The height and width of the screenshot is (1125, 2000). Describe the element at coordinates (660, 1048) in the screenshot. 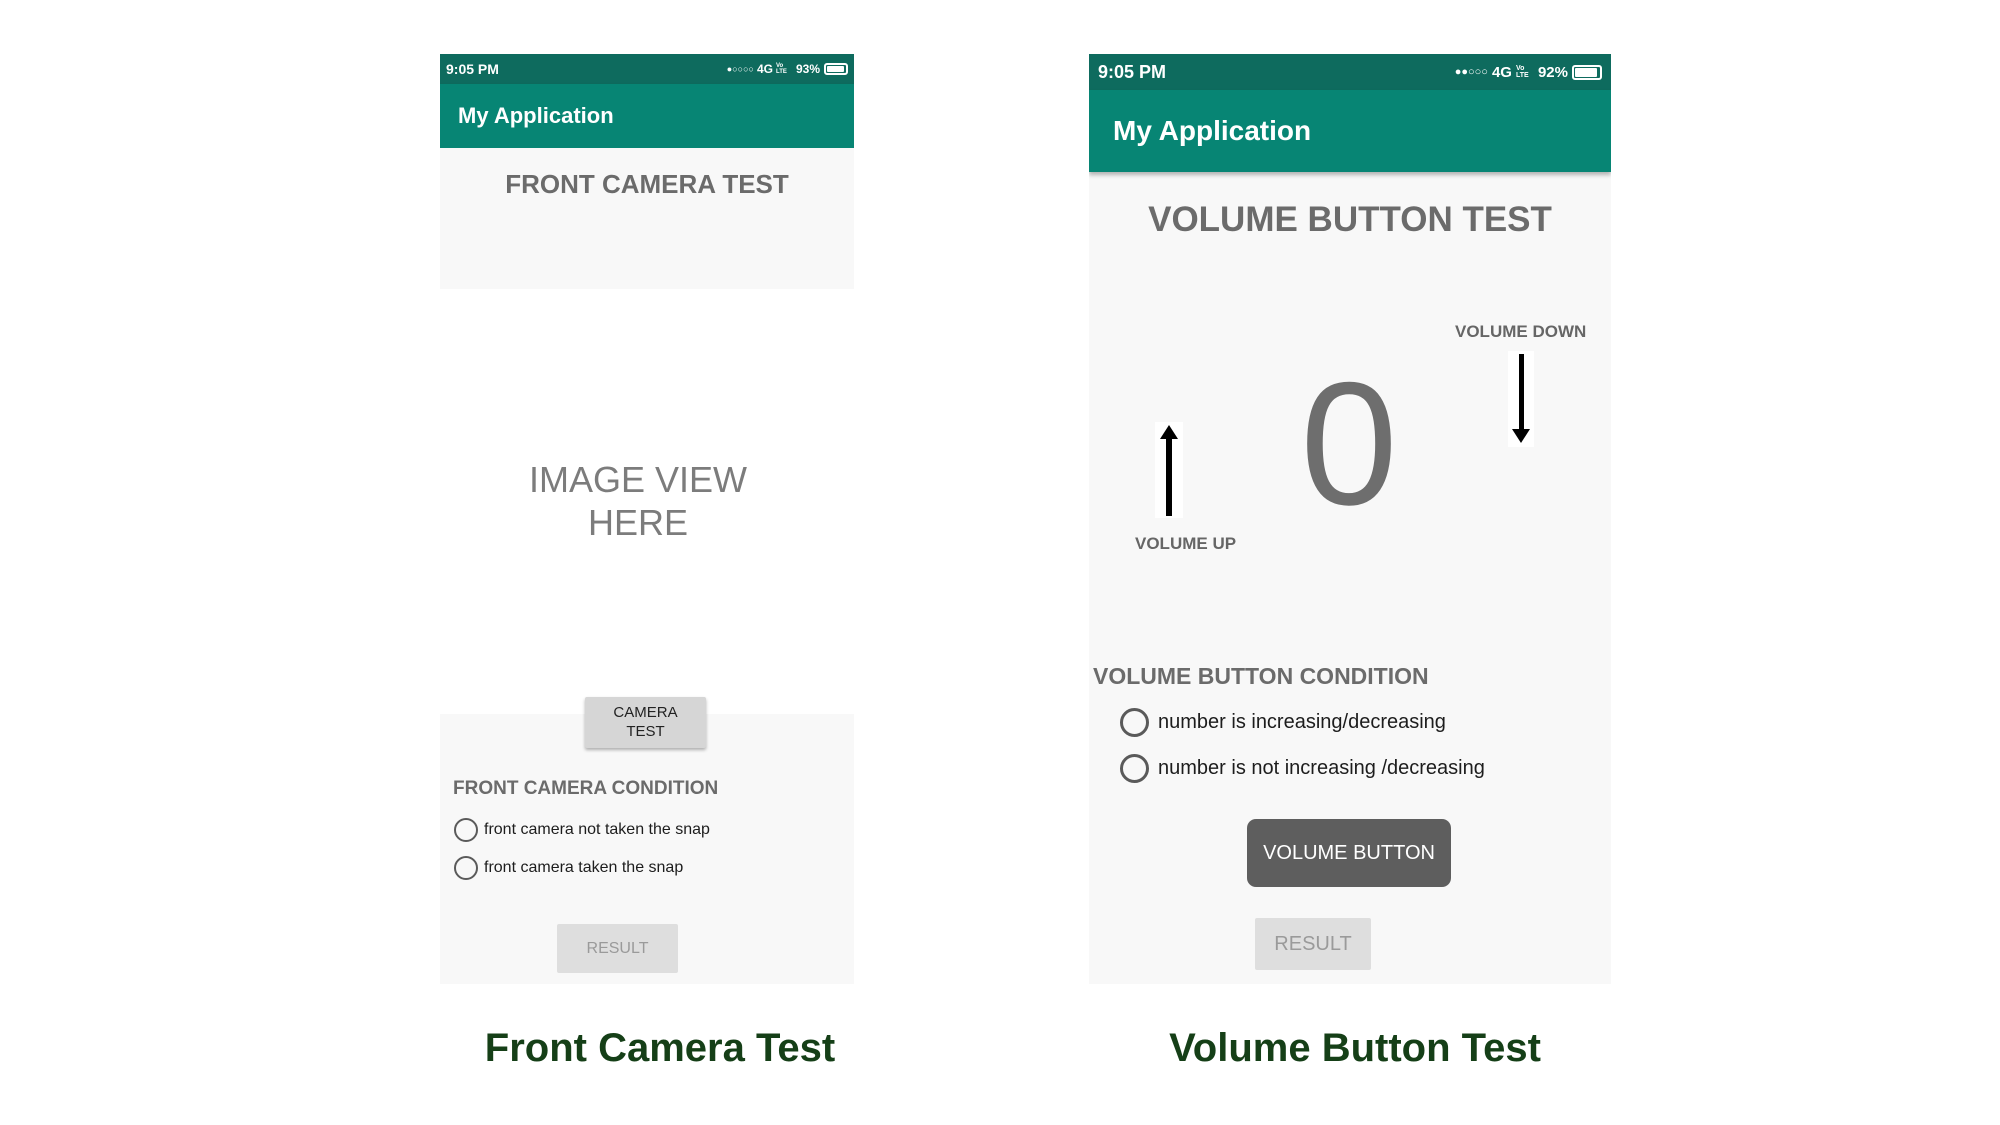

I see `caption-front-camera: Front Camera Test` at that location.